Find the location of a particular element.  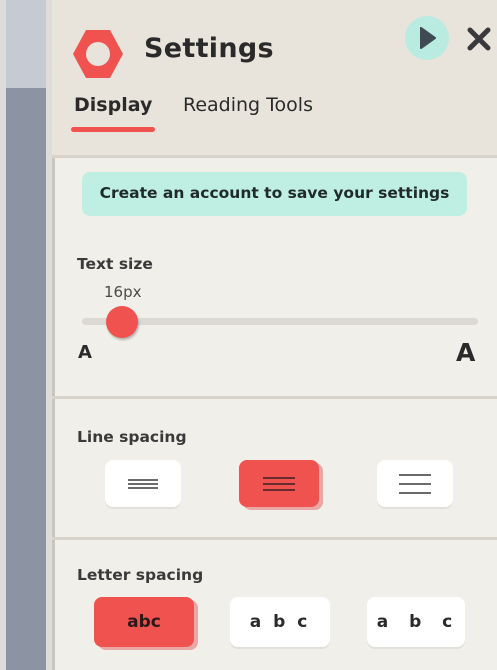

letter-spacing-option-label: abc is located at coordinates (144, 622).